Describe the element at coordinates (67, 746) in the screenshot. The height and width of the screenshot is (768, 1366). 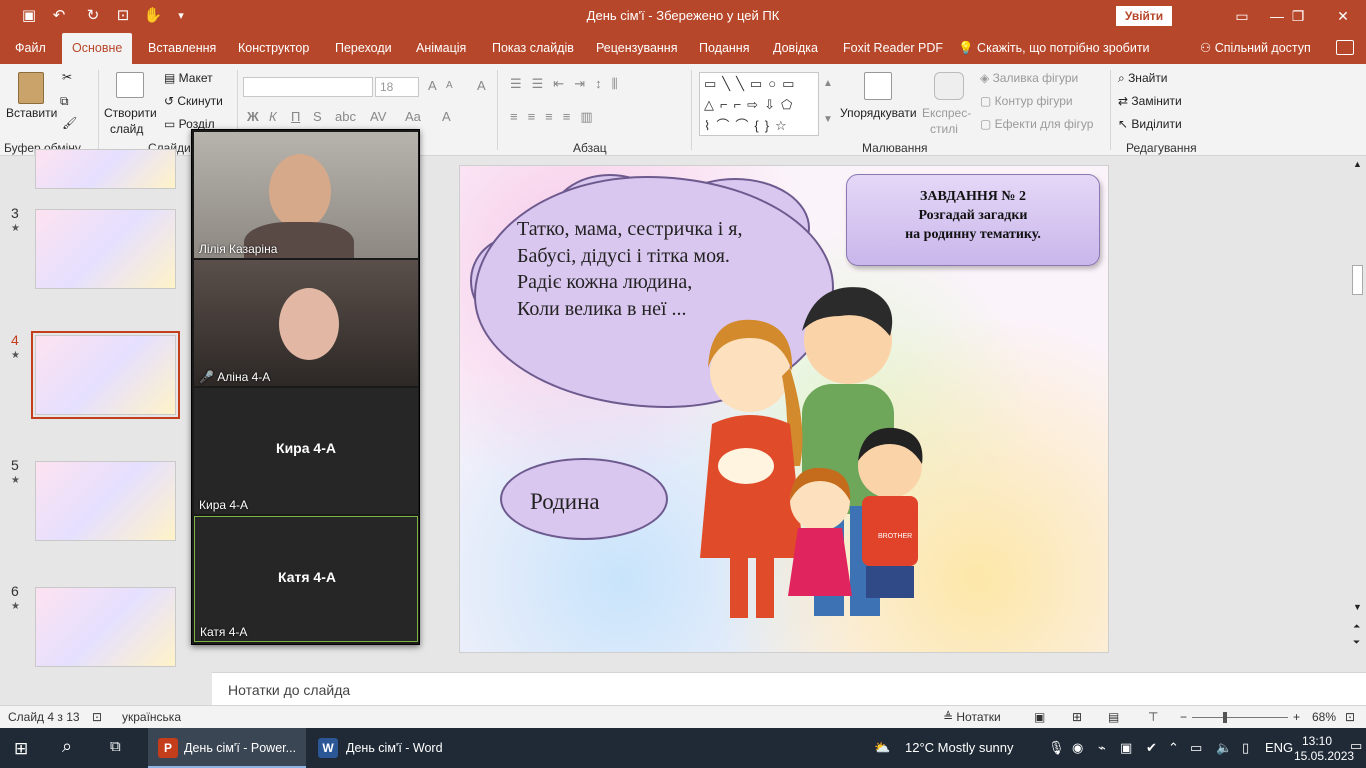
I see `search-icon: ⌕` at that location.